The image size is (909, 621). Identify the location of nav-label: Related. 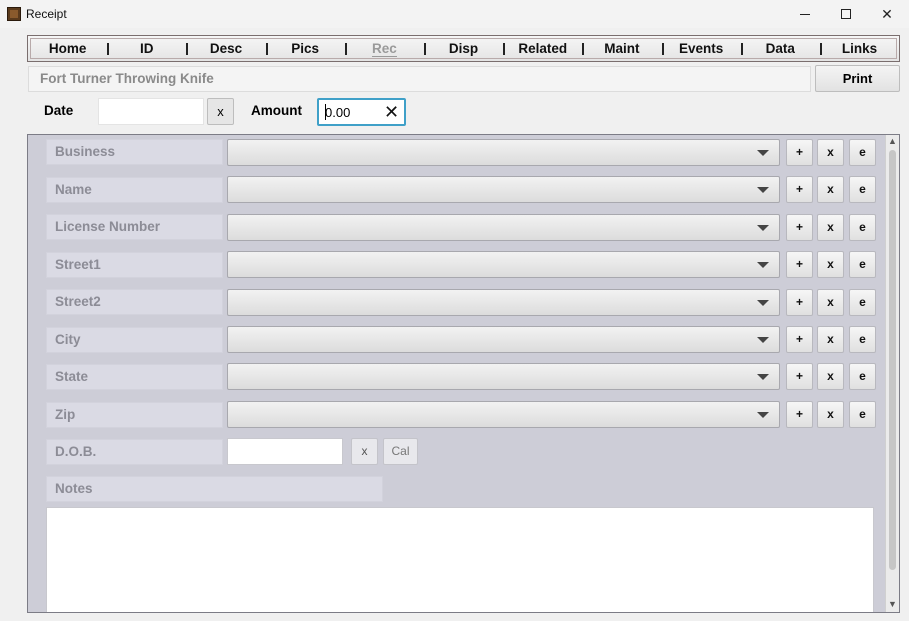
(543, 48).